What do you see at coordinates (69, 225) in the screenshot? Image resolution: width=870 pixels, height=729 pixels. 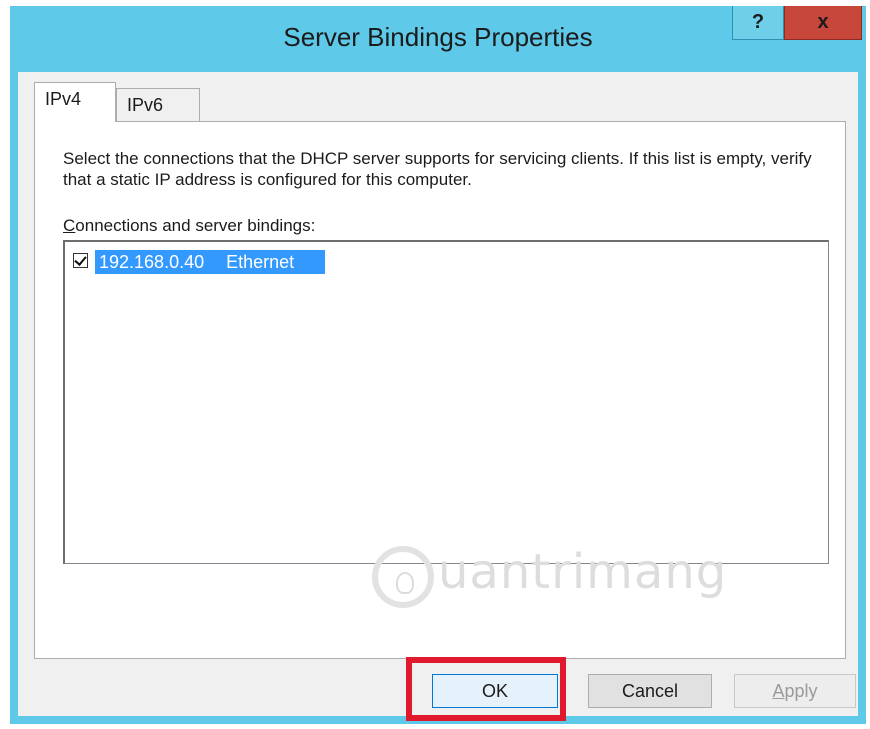 I see `list-label-mnemonic: C` at bounding box center [69, 225].